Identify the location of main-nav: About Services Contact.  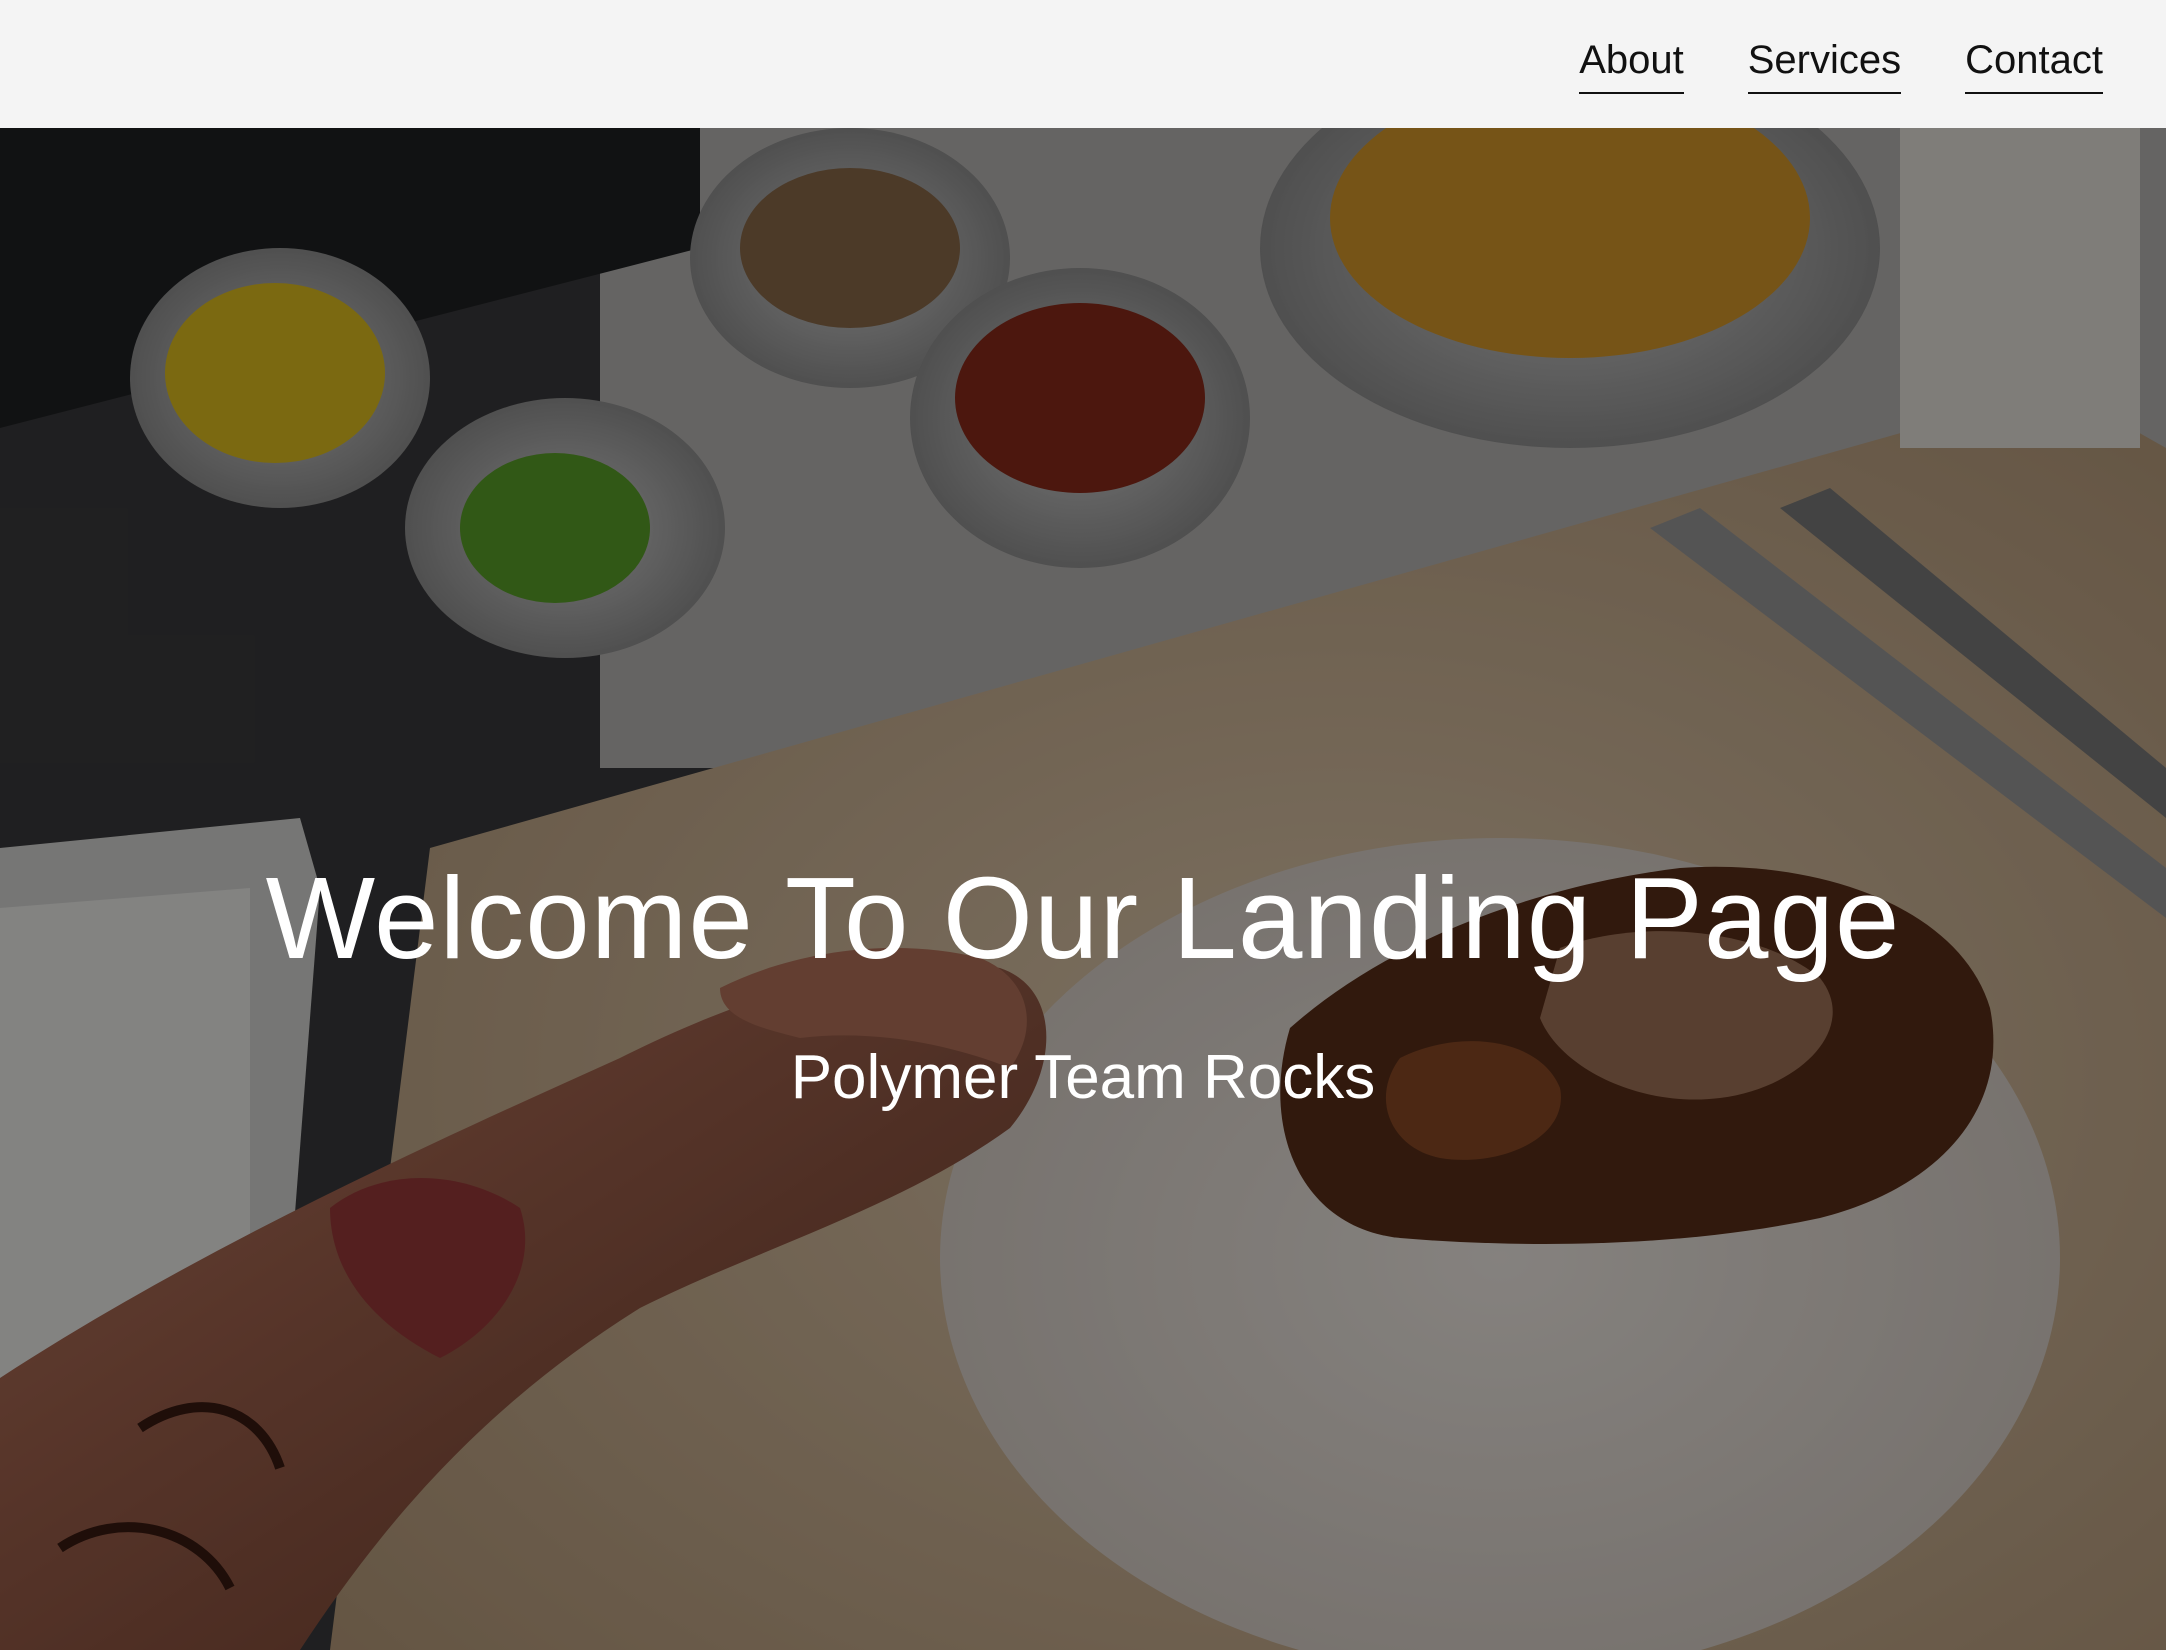
(1841, 65).